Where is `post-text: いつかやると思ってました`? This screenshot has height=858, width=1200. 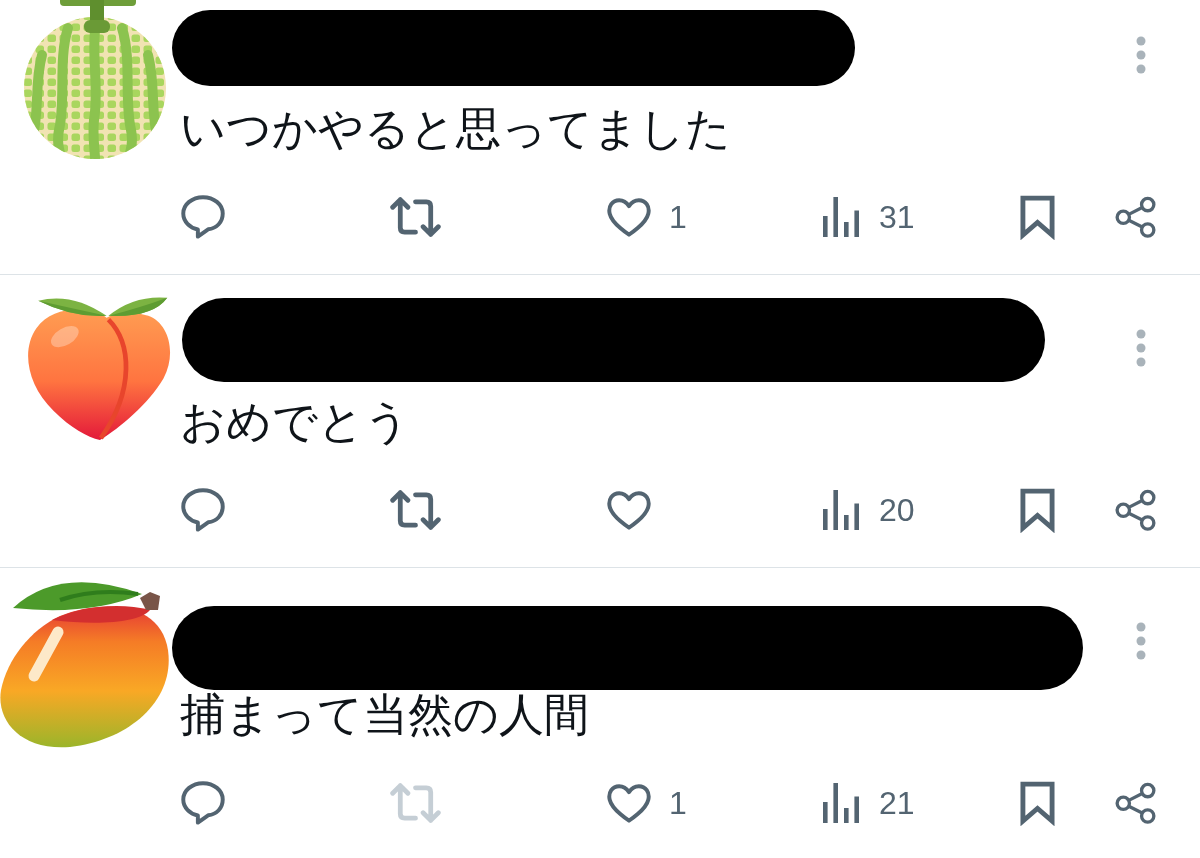
post-text: いつかやると思ってました is located at coordinates (455, 129).